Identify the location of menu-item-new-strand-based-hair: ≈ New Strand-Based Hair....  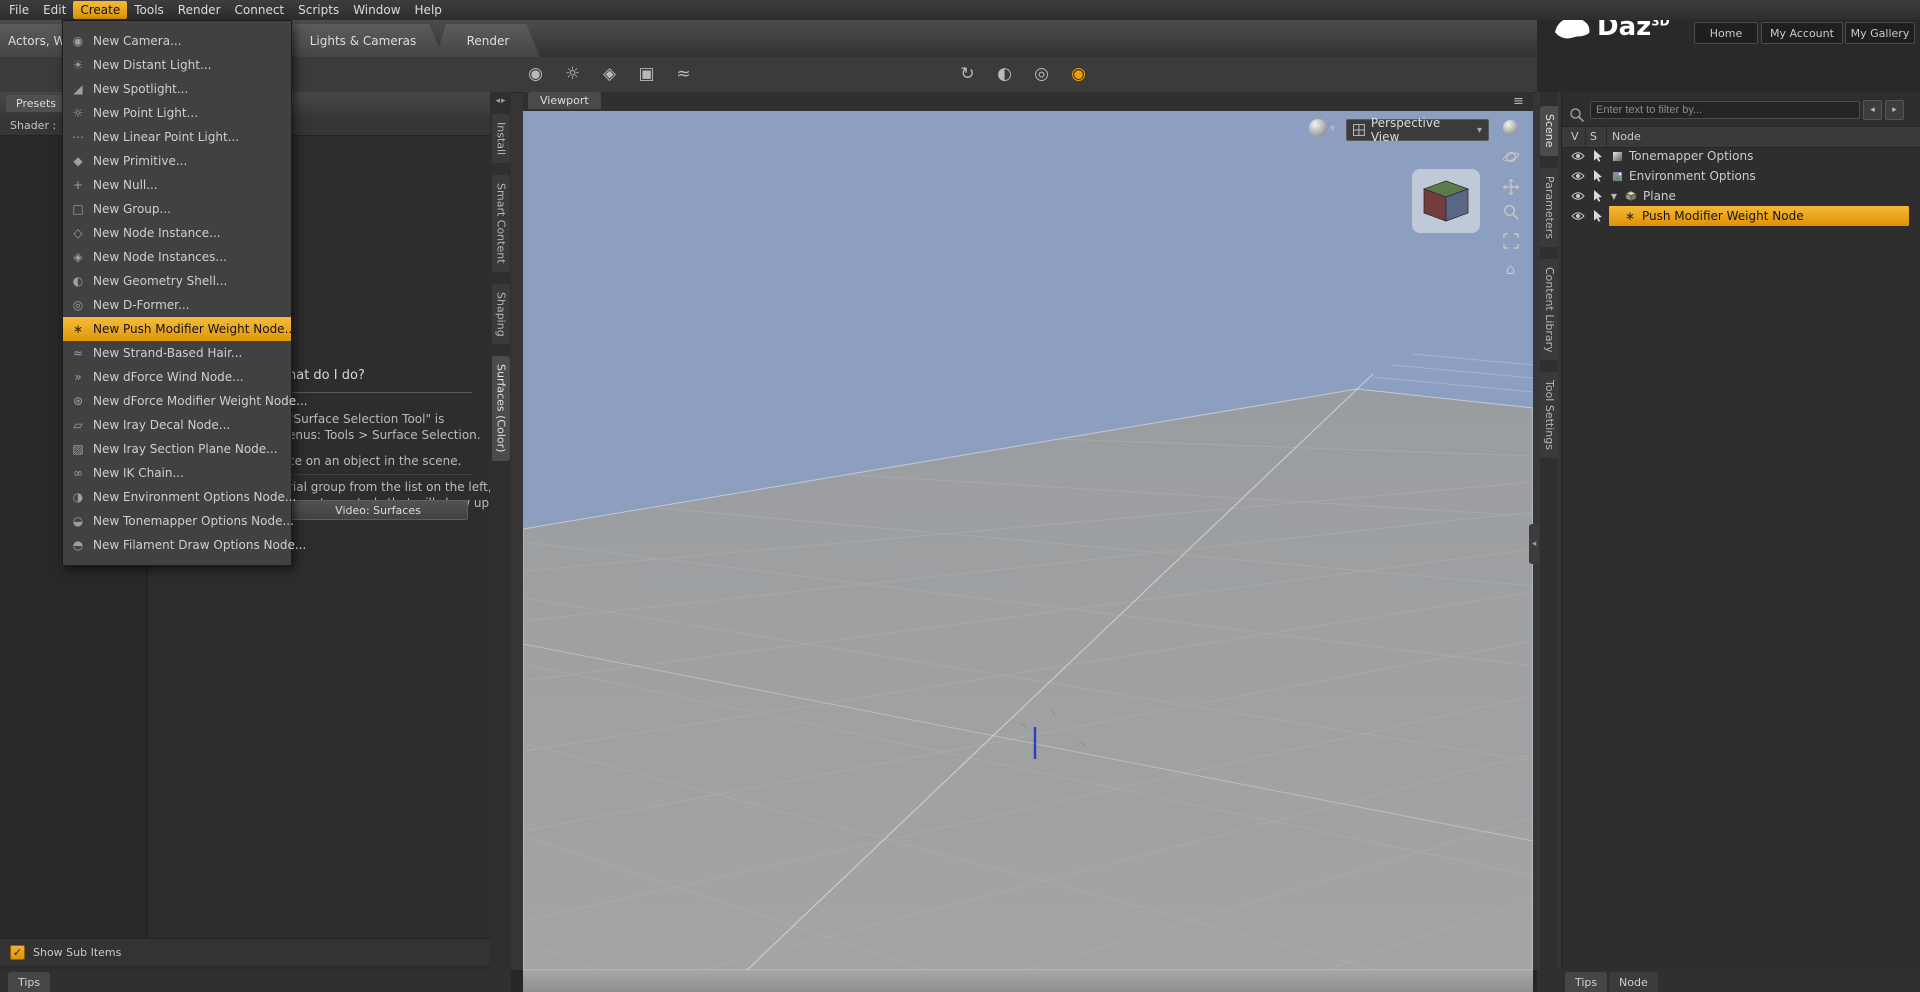
(177, 353).